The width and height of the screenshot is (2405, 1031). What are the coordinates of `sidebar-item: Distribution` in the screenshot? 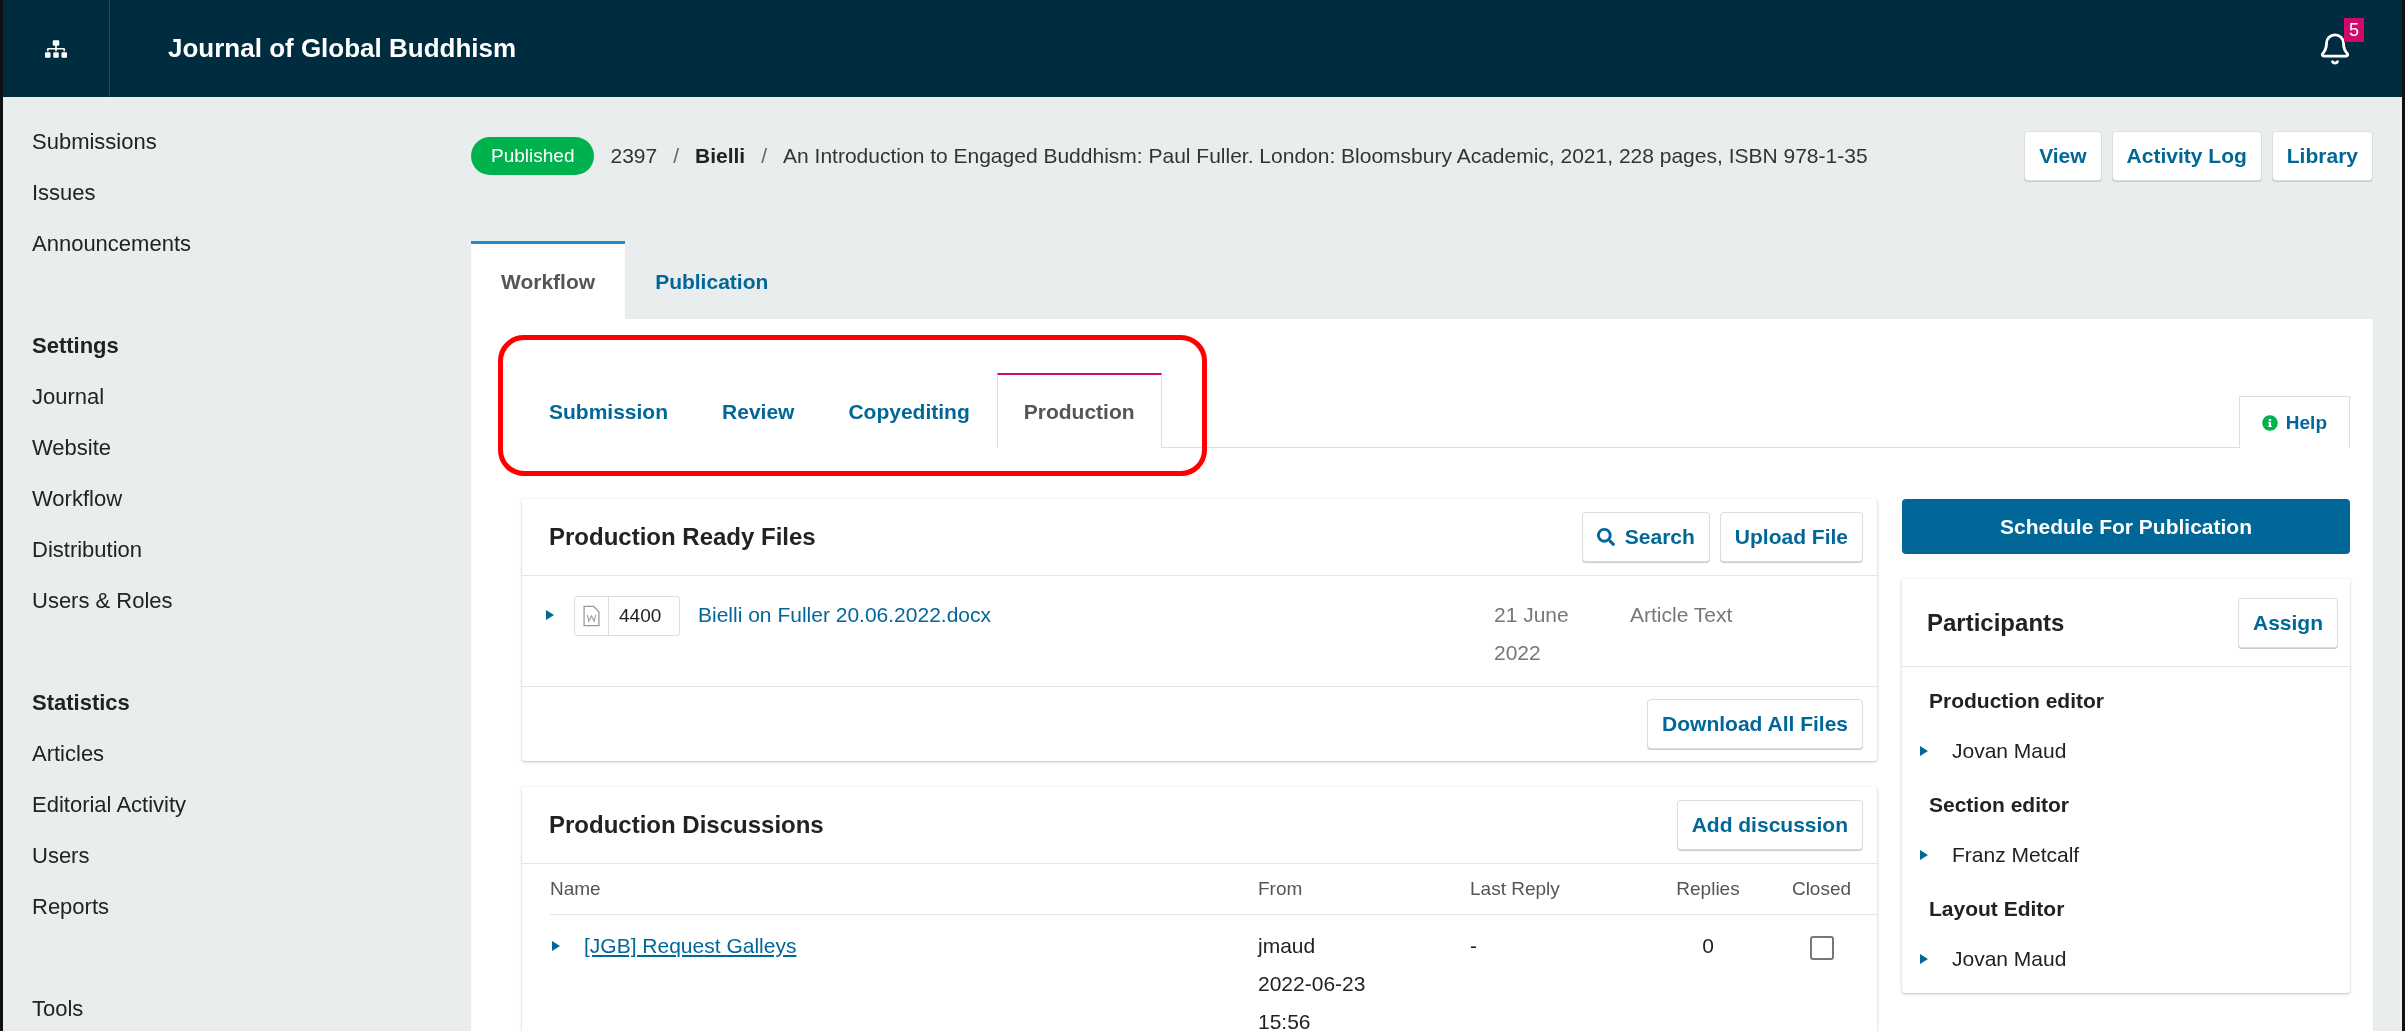 It's located at (87, 549).